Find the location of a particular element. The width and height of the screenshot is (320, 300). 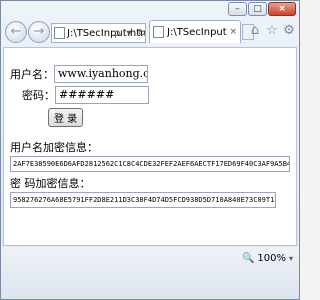

password-label: 密码： is located at coordinates (38, 95).